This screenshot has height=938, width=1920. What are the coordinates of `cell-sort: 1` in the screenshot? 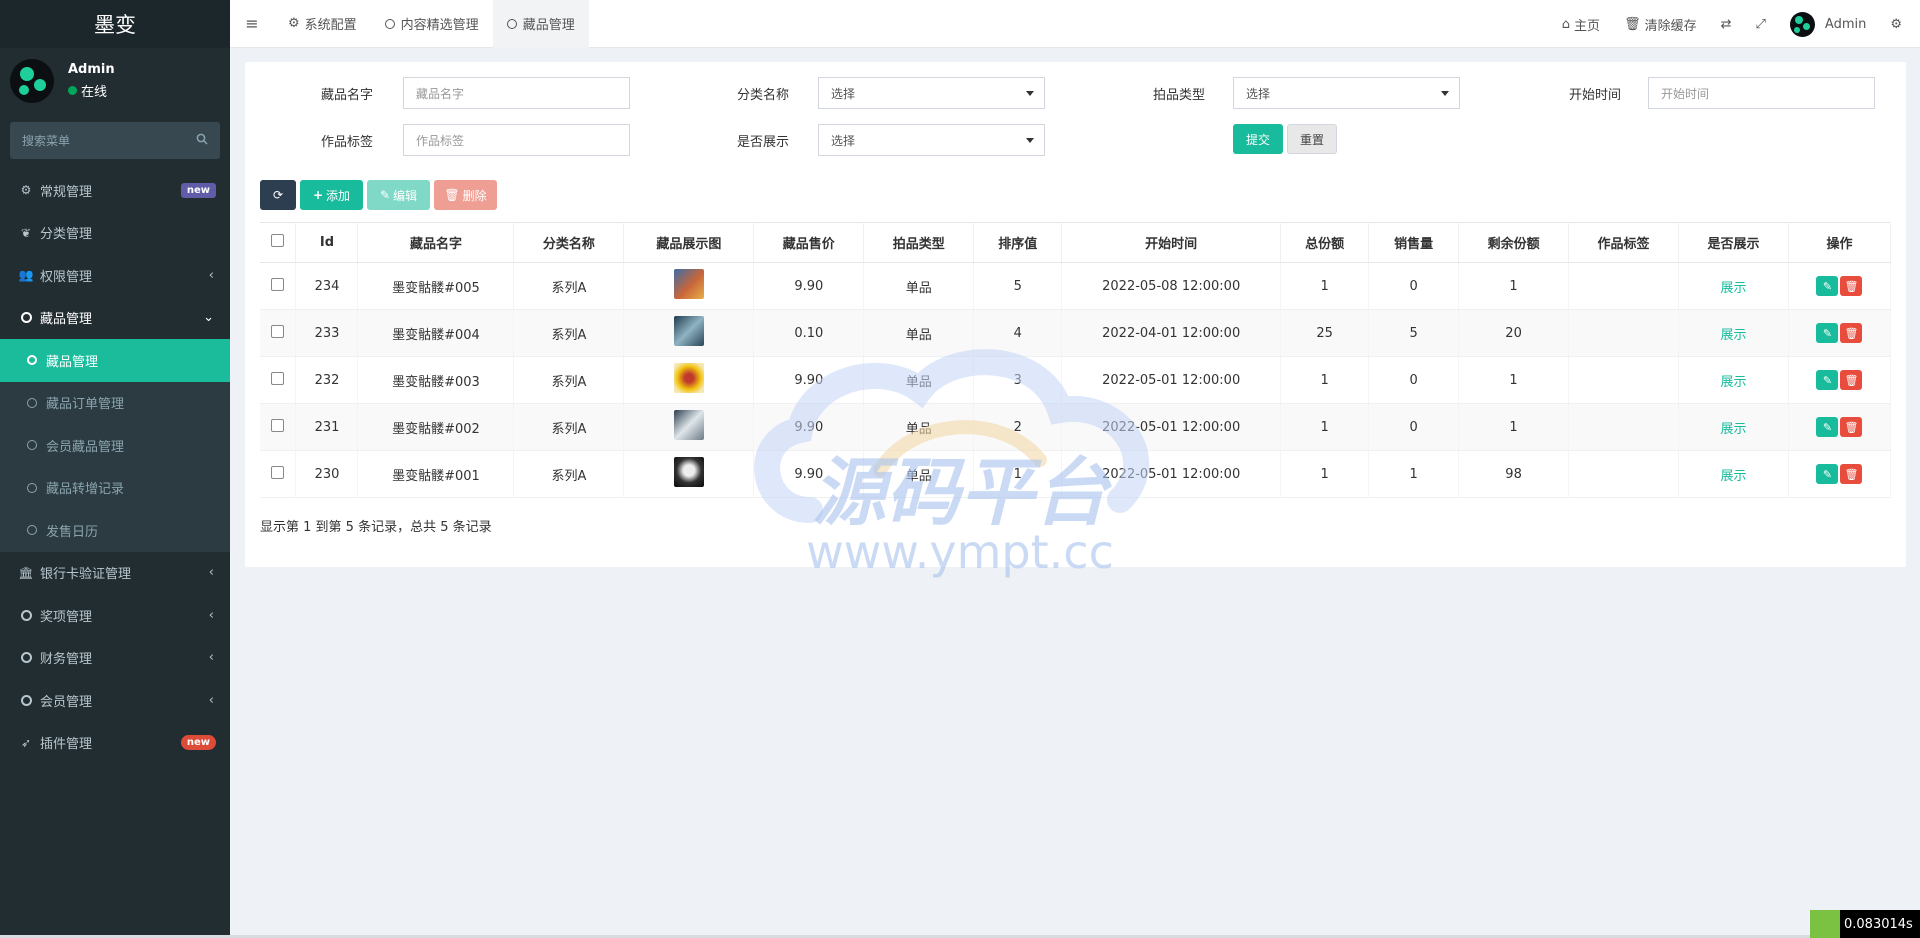 It's located at (1018, 474).